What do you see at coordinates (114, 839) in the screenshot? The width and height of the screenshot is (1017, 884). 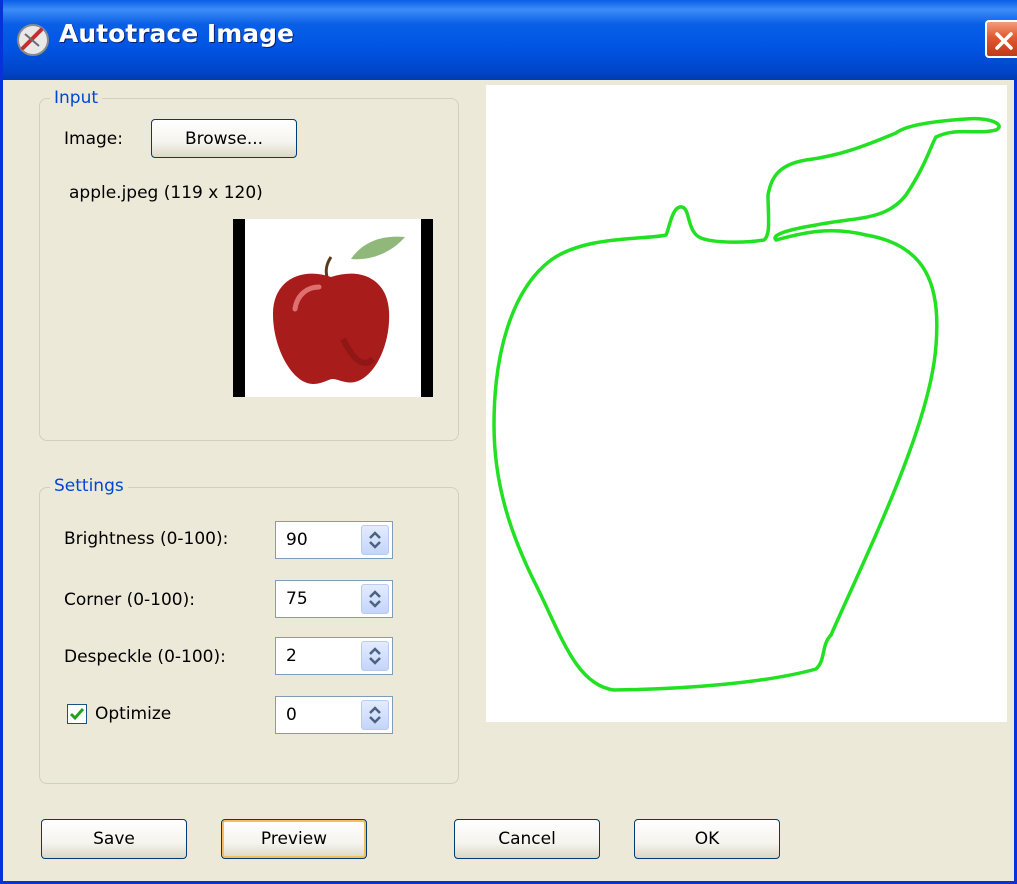 I see `save-button: Save` at bounding box center [114, 839].